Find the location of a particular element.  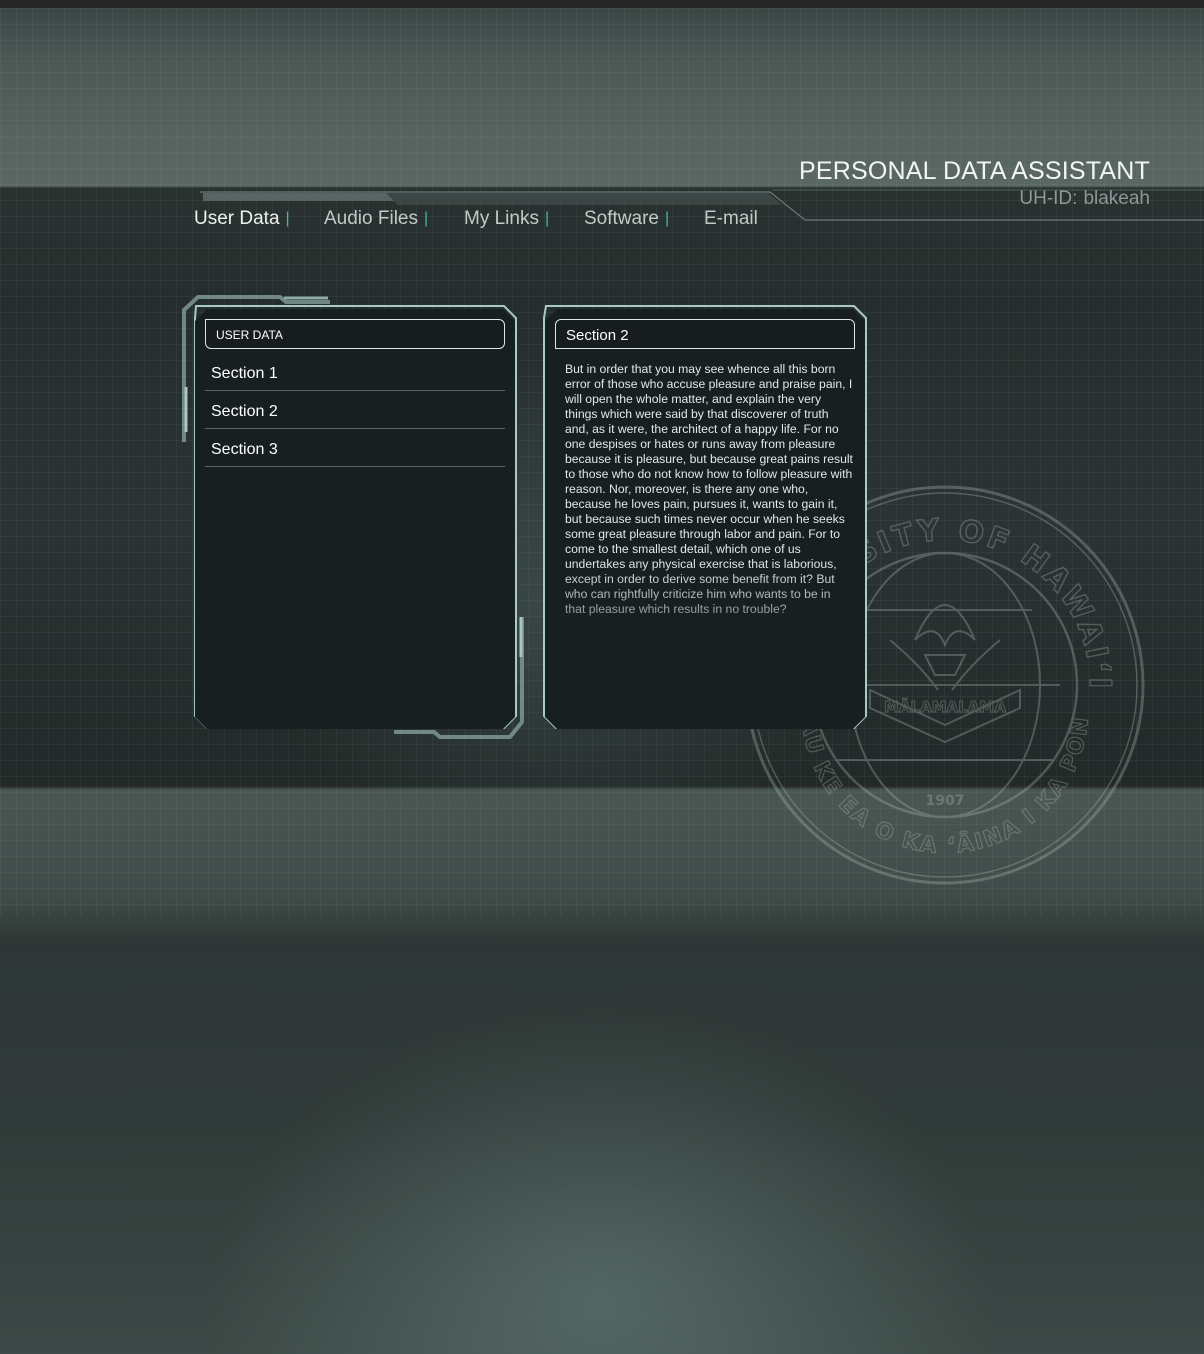

user-data-panel: USER DATA Section 1 Section 2 Section 3 is located at coordinates (355, 519).